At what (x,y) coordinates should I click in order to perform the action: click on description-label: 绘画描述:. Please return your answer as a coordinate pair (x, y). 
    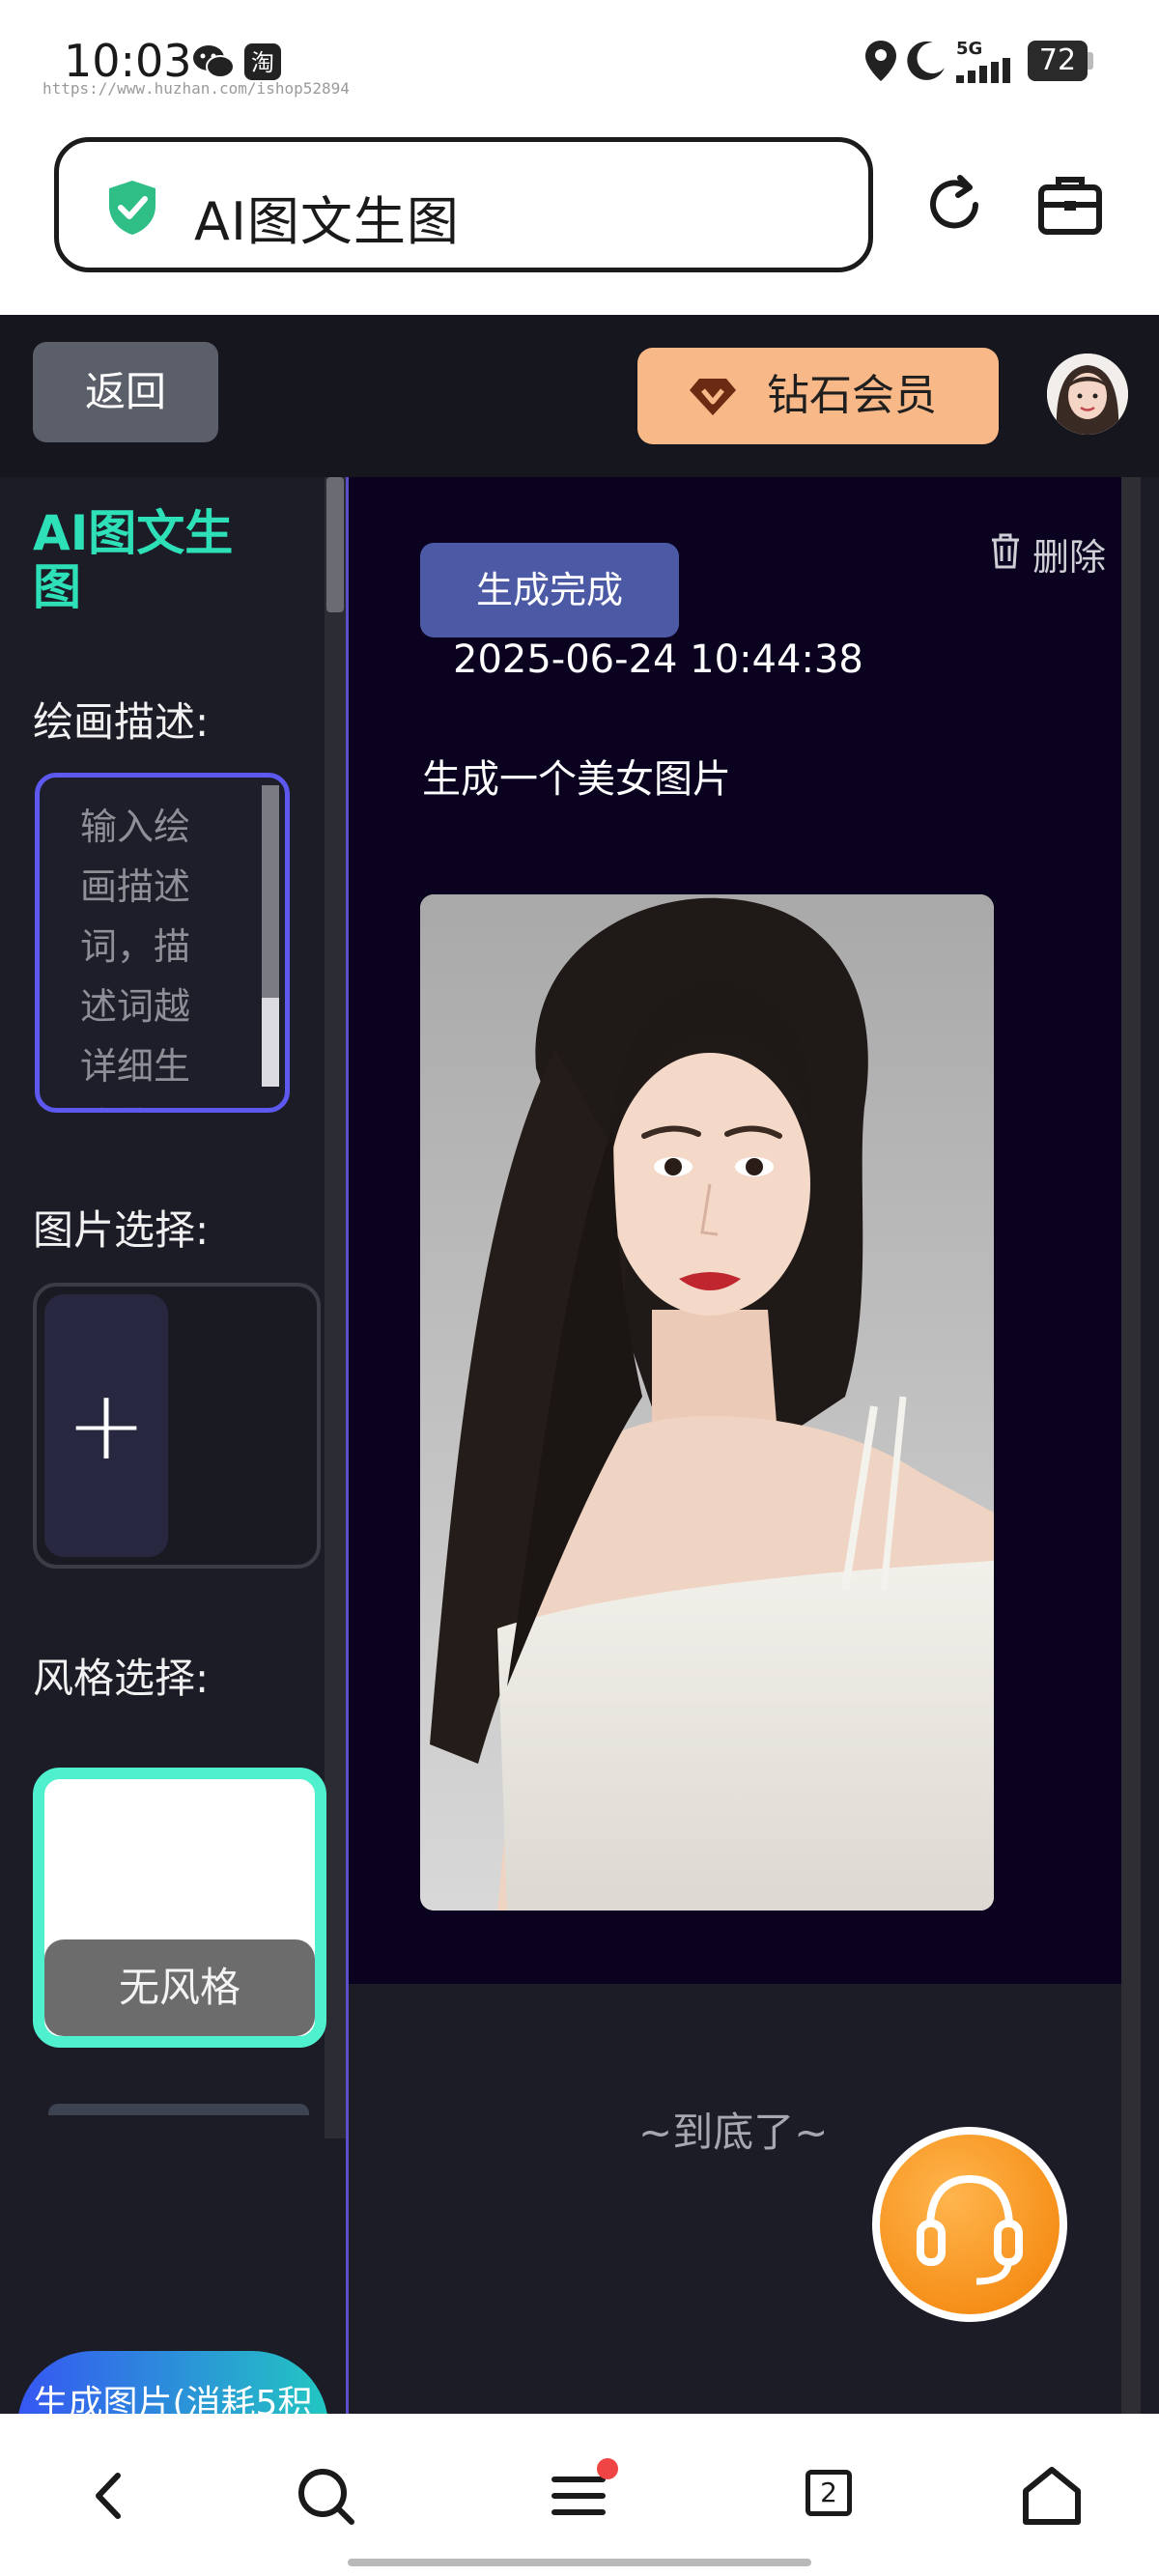
    Looking at the image, I should click on (121, 722).